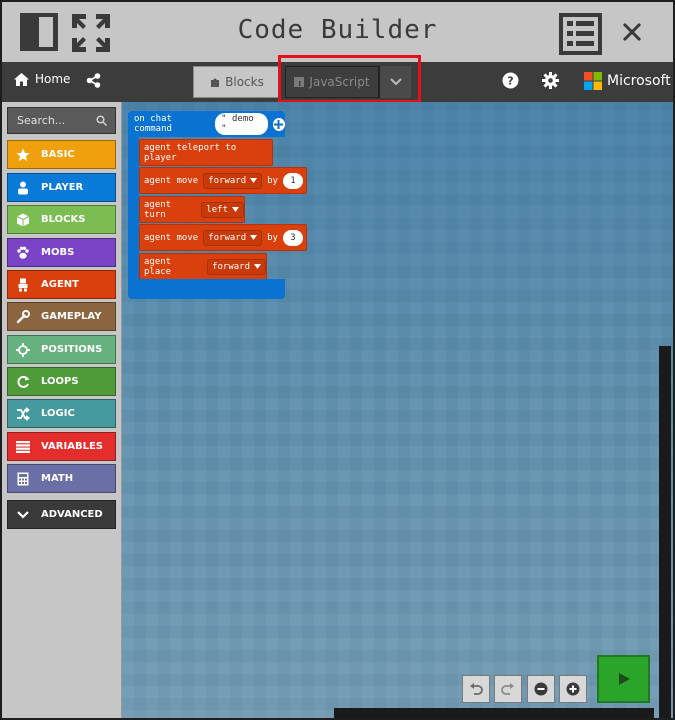  I want to click on category-player: PLAYER, so click(61, 187).